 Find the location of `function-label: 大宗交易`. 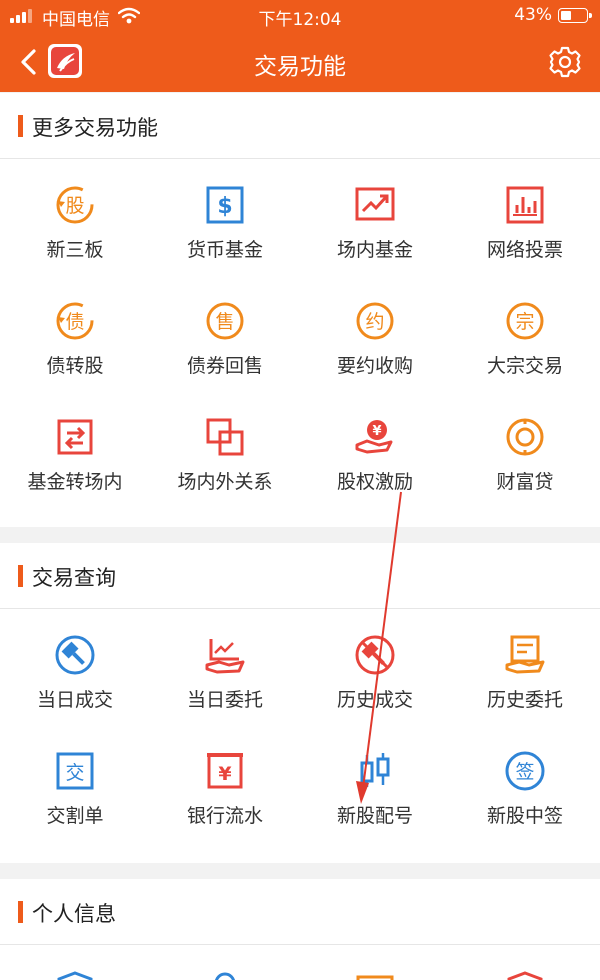

function-label: 大宗交易 is located at coordinates (524, 366).